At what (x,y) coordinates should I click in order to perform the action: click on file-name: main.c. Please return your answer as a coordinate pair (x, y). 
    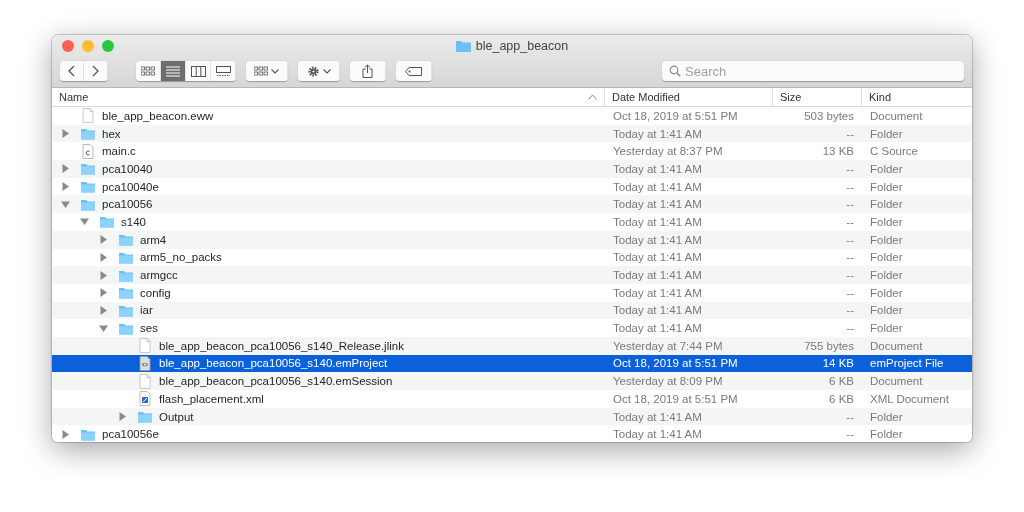
    Looking at the image, I should click on (119, 151).